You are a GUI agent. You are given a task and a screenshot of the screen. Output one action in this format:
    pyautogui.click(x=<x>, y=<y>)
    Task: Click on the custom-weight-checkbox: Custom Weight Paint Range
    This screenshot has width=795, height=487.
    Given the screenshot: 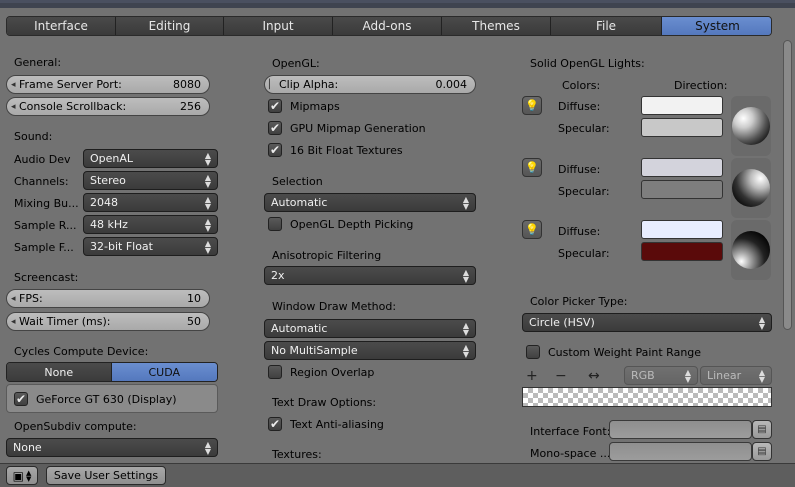 What is the action you would take?
    pyautogui.click(x=613, y=352)
    